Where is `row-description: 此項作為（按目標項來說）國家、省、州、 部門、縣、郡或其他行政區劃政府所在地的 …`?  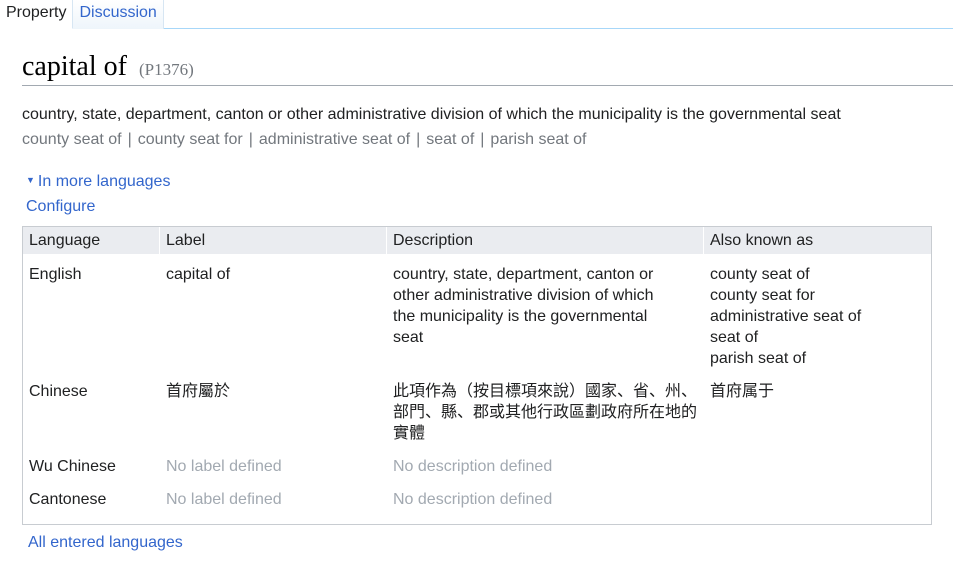 row-description: 此項作為（按目標項來說）國家、省、州、 部門、縣、郡或其他行政區劃政府所在地的 … is located at coordinates (547, 412).